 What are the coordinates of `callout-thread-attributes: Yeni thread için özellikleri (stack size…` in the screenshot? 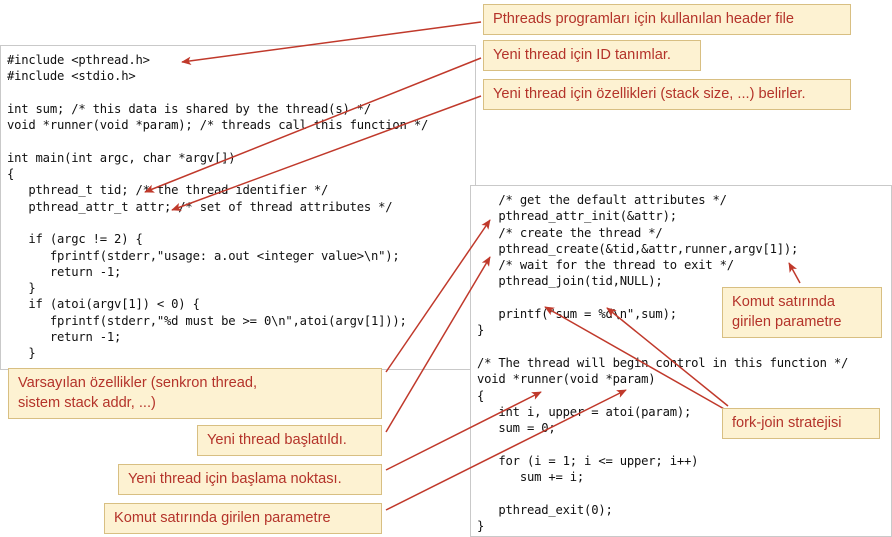 It's located at (667, 94).